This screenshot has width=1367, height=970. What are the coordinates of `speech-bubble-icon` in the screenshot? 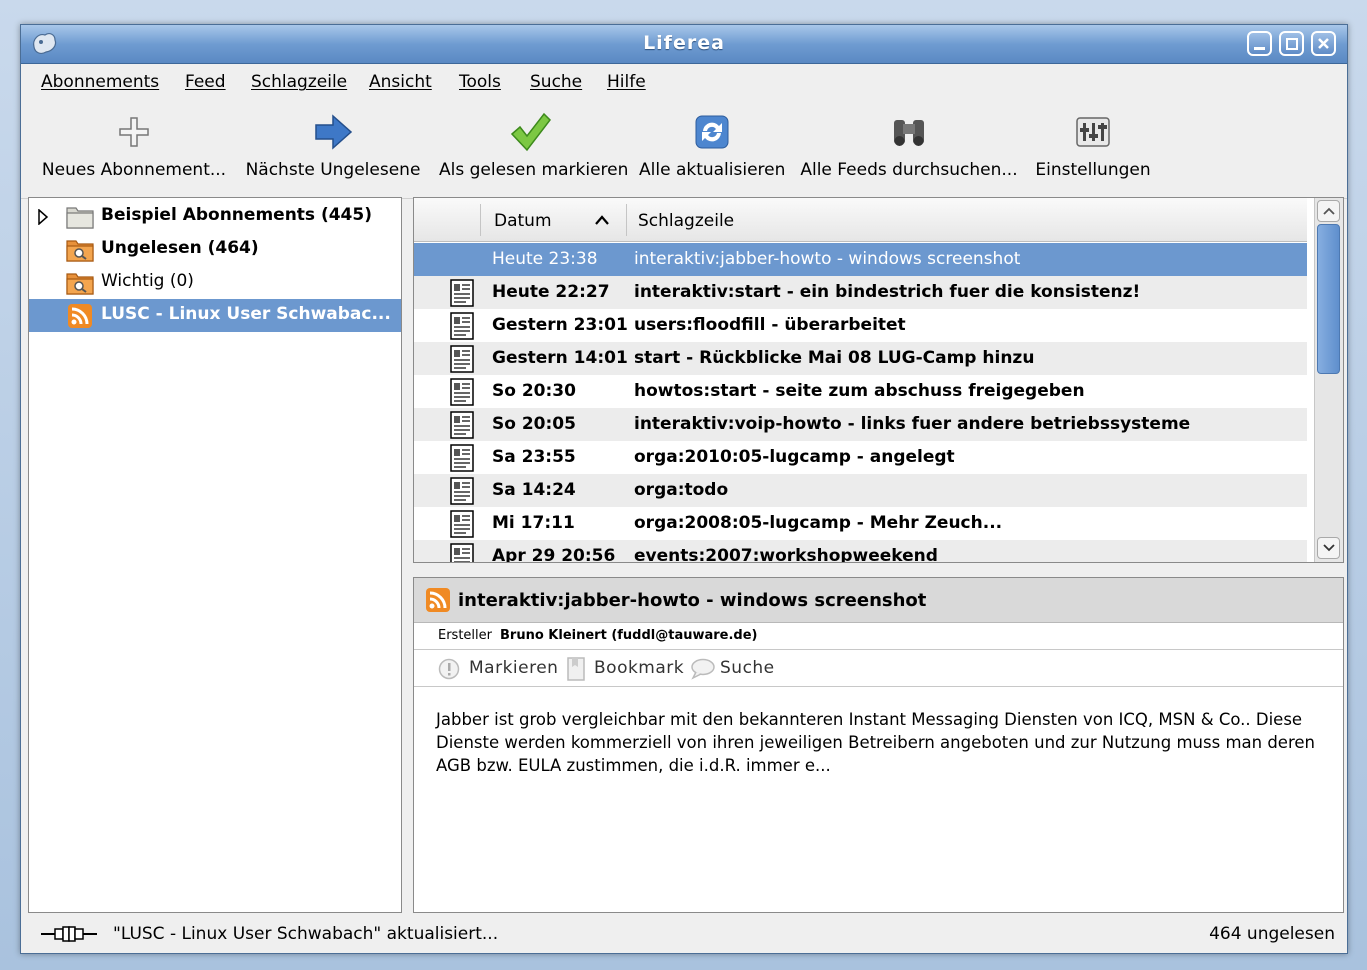 It's located at (703, 669).